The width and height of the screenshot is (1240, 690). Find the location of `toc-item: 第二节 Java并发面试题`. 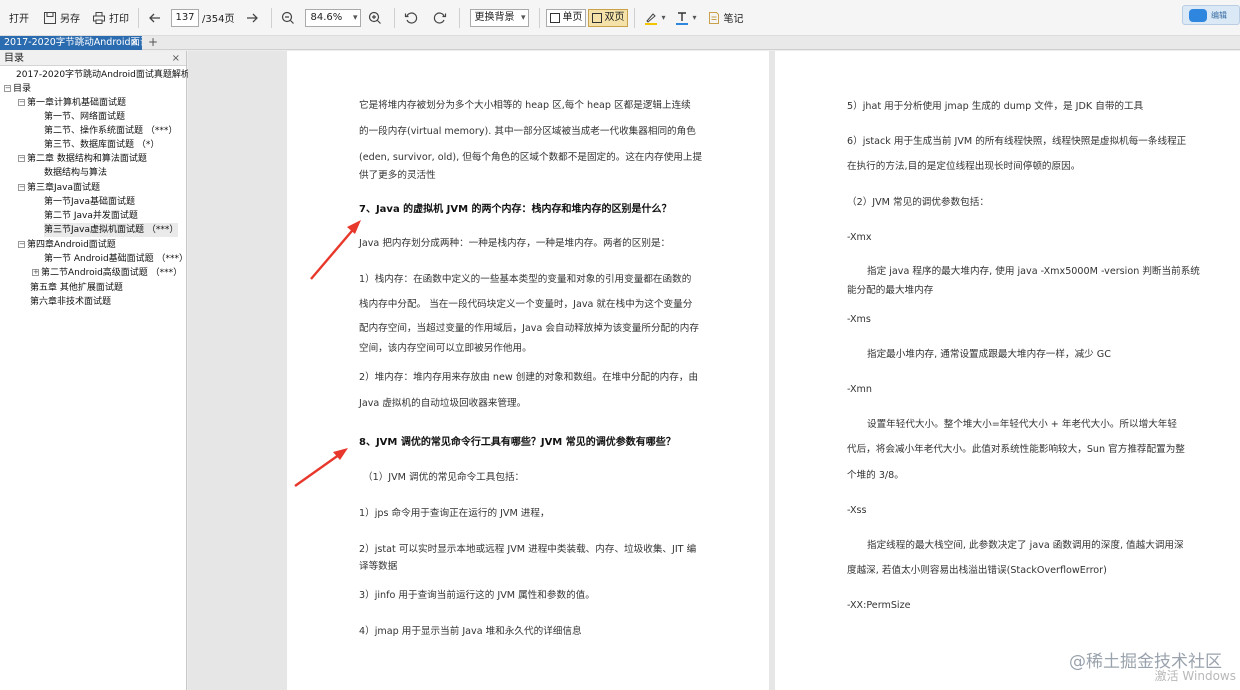

toc-item: 第二节 Java并发面试题 is located at coordinates (91, 216).